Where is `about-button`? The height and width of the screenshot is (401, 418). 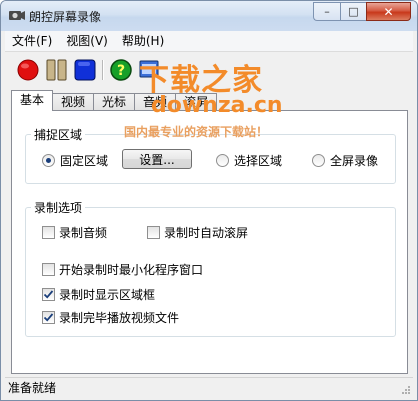
about-button is located at coordinates (149, 70).